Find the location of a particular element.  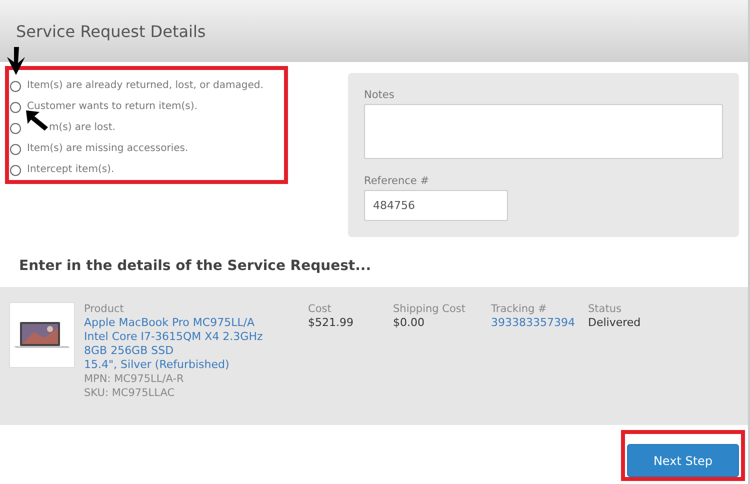

tracking-link: 393383357394 is located at coordinates (539, 323).